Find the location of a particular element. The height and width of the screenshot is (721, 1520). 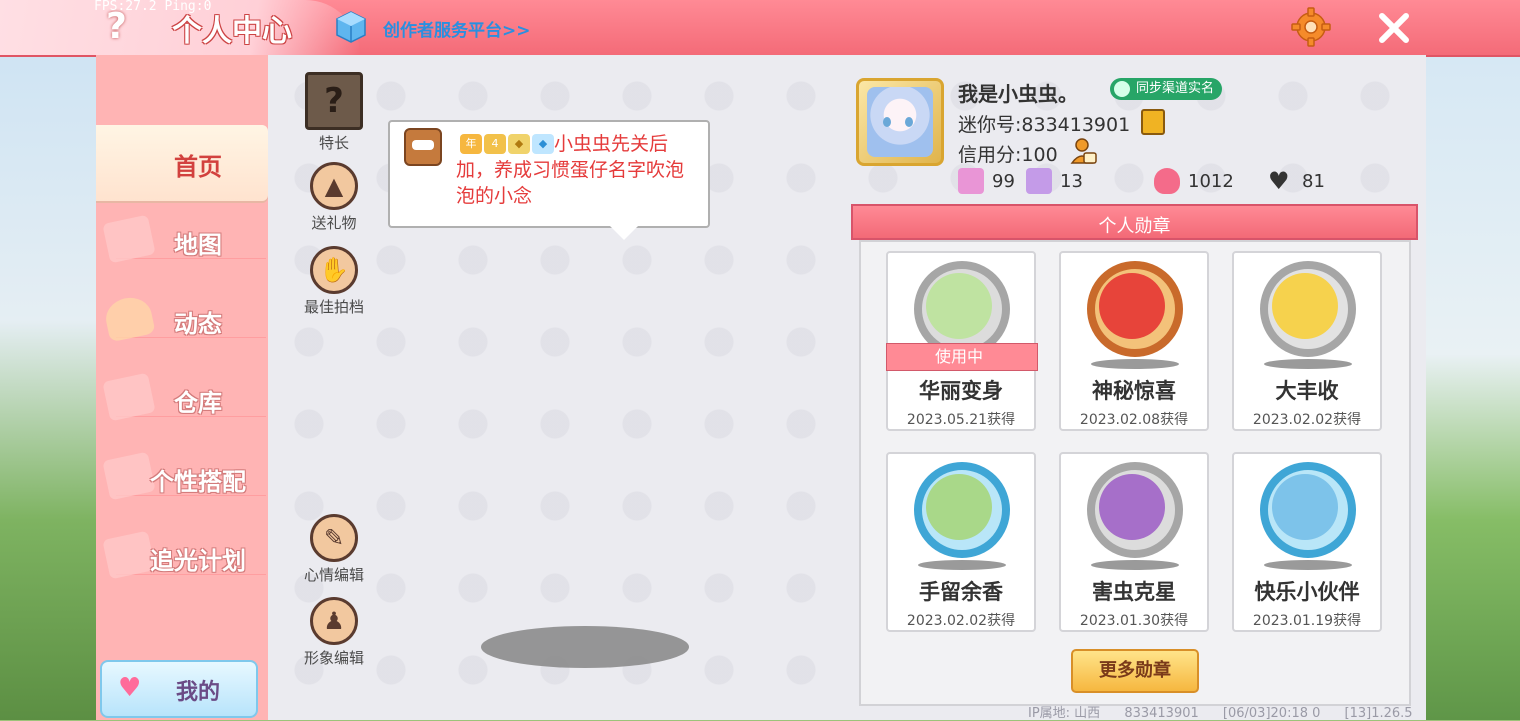

medals-header: 个人勋章 is located at coordinates (1134, 222).